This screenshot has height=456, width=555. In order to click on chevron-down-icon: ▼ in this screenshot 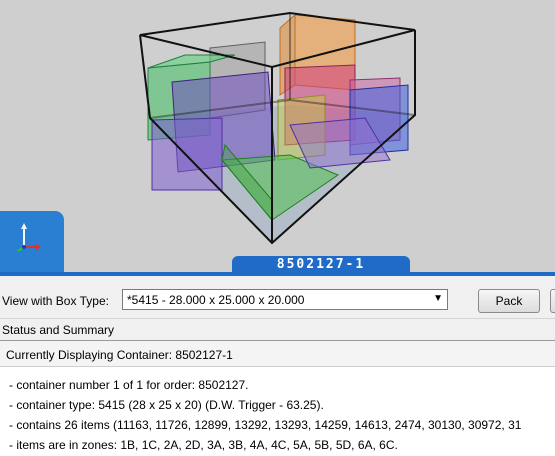, I will do `click(438, 298)`.